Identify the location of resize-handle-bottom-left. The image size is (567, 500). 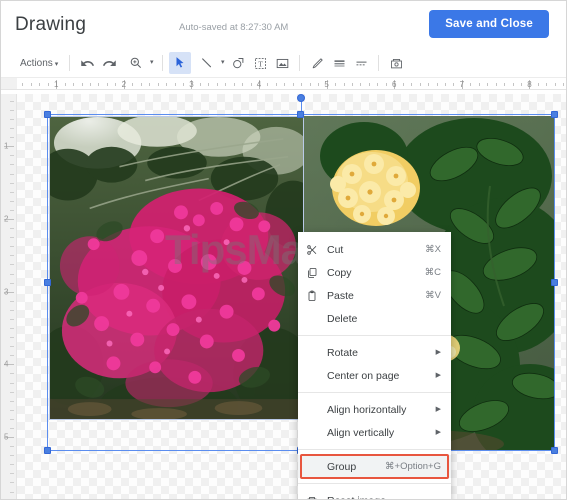
(47, 450).